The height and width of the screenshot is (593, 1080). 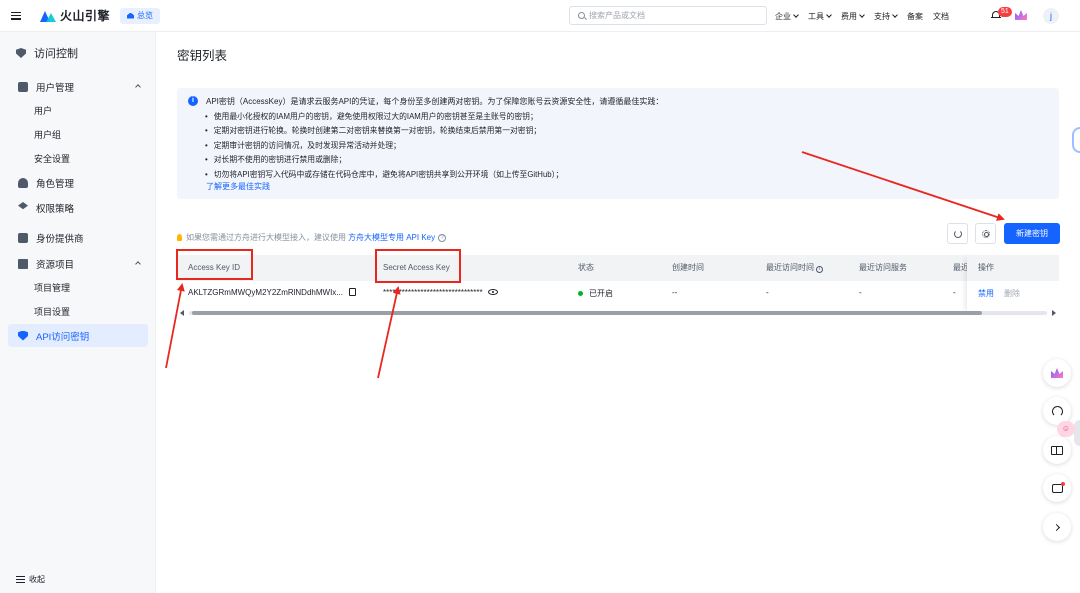 What do you see at coordinates (85, 16) in the screenshot?
I see `brand-name: 火山引擎` at bounding box center [85, 16].